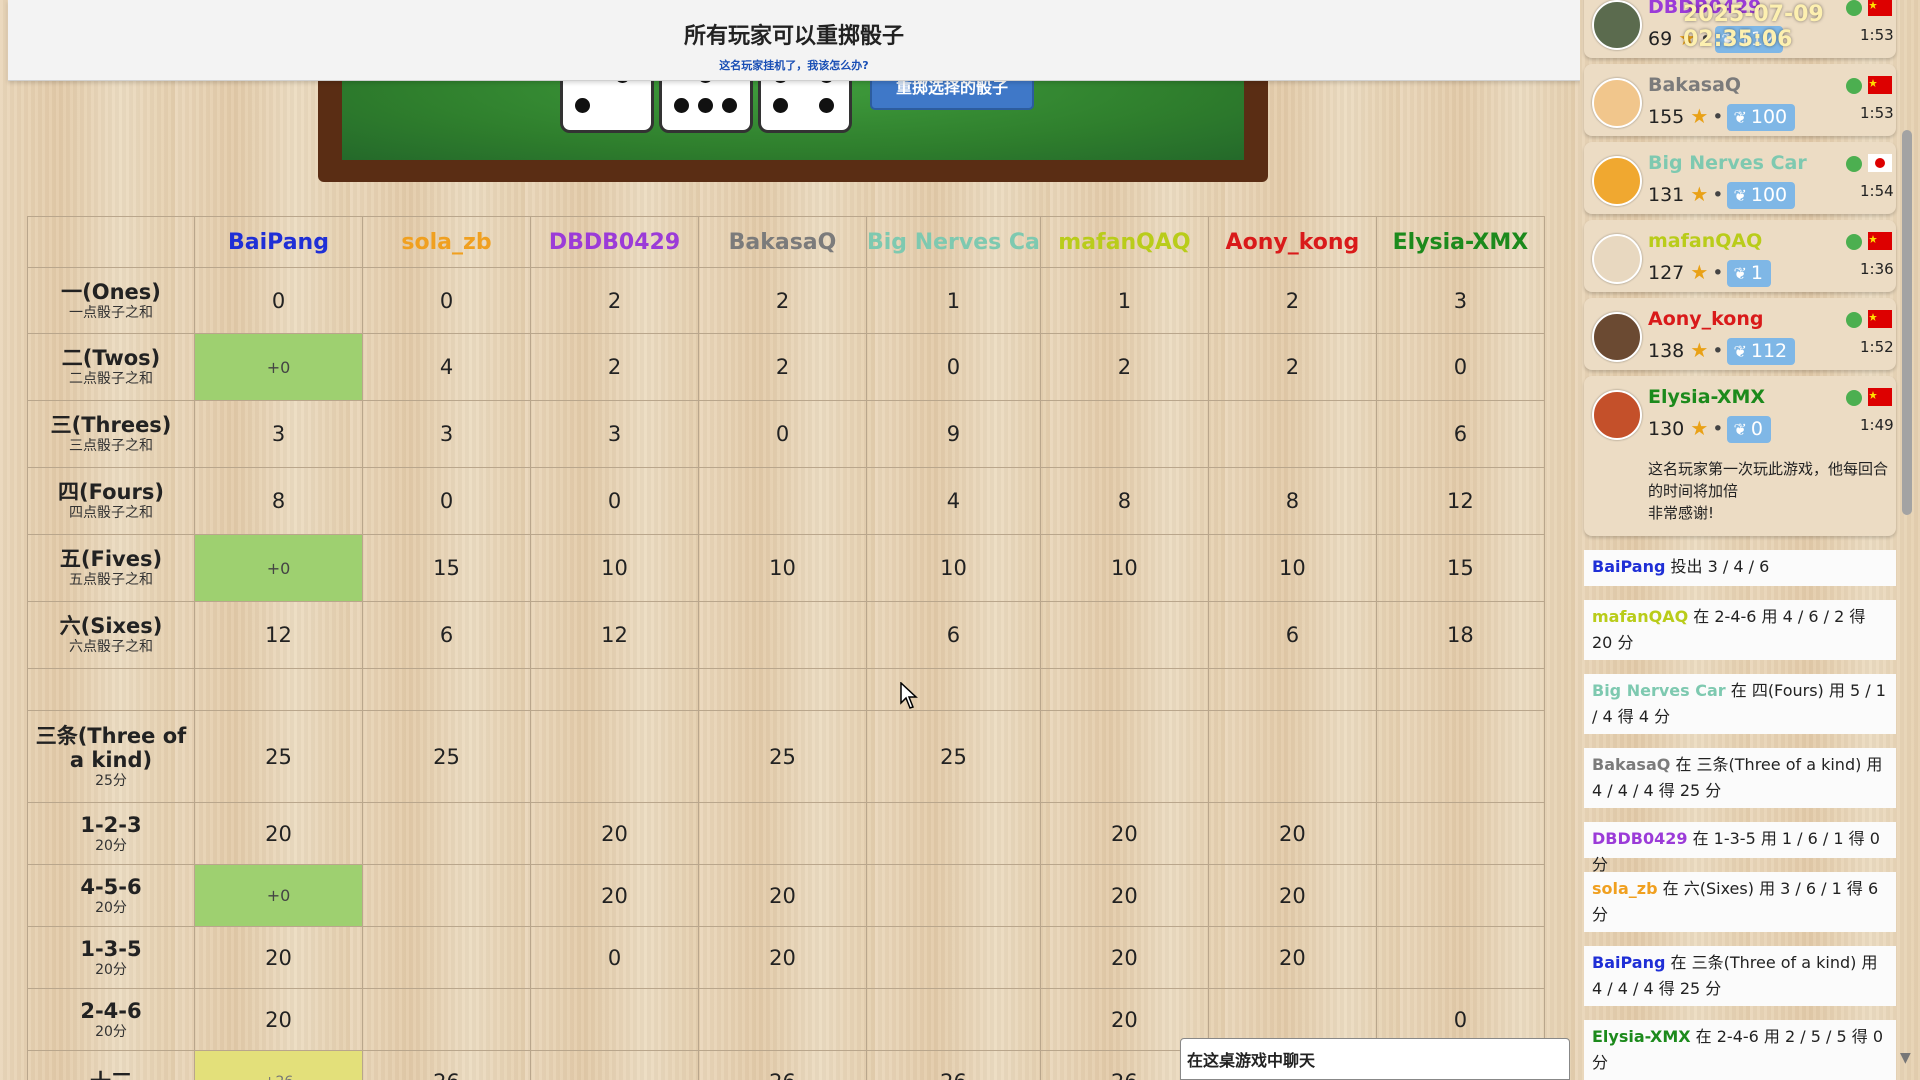 This screenshot has height=1080, width=1920. Describe the element at coordinates (1740, 848) in the screenshot. I see `log-entry: DBDB0429 在 1-3-5 用 1 / 6 / 1 得 0 分` at that location.